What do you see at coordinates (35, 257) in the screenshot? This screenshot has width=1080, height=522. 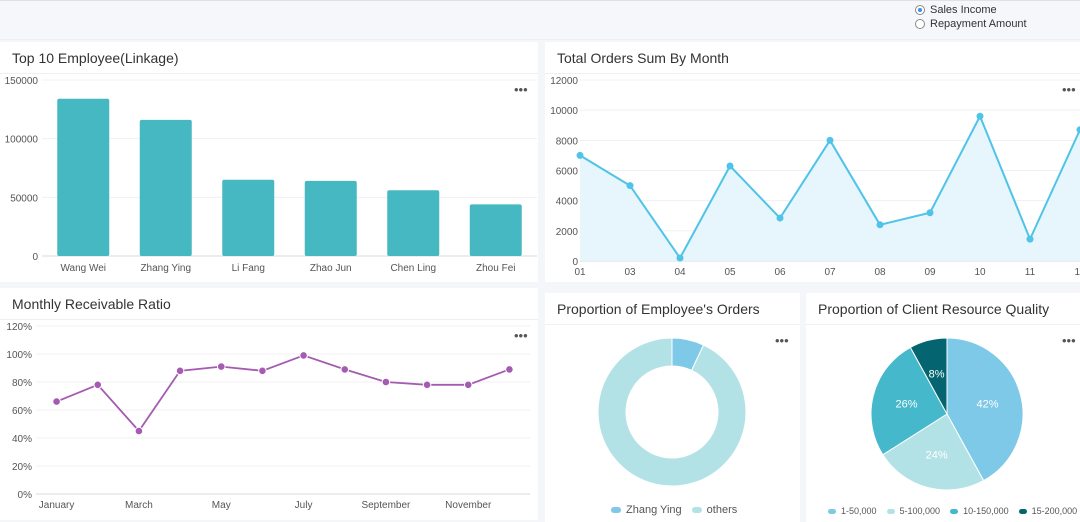 I see `y-tick-label: 0` at bounding box center [35, 257].